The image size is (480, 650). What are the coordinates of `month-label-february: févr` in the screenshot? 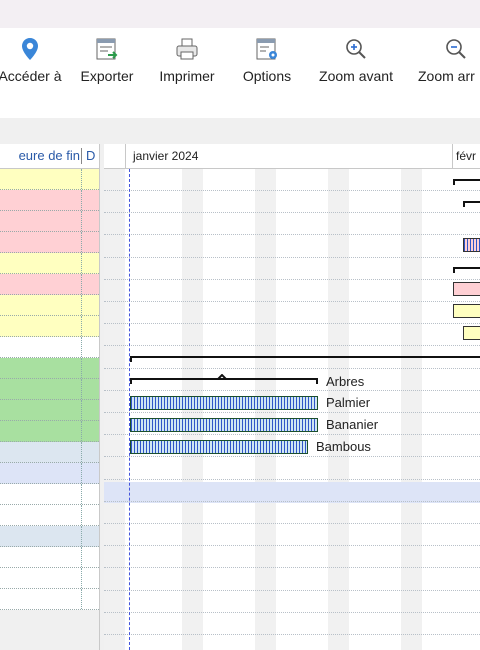 It's located at (466, 156).